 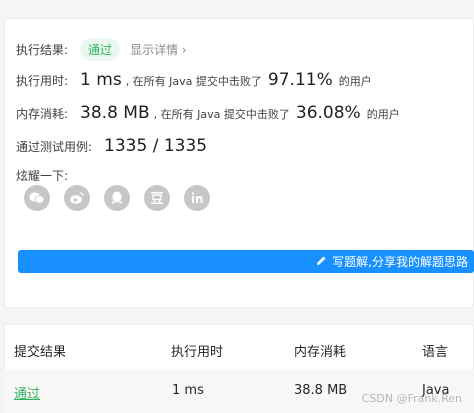 What do you see at coordinates (435, 352) in the screenshot?
I see `table-header-language: 语言` at bounding box center [435, 352].